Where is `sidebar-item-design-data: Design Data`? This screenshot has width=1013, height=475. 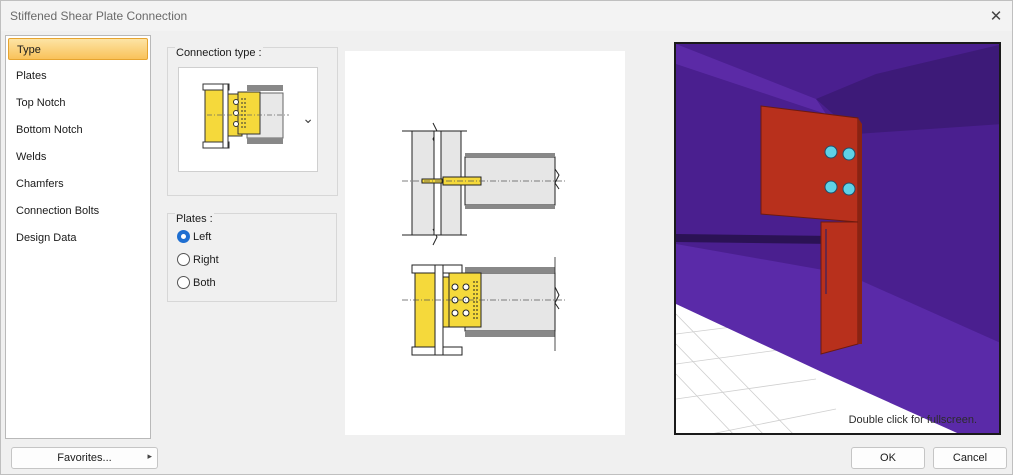 sidebar-item-design-data: Design Data is located at coordinates (78, 238).